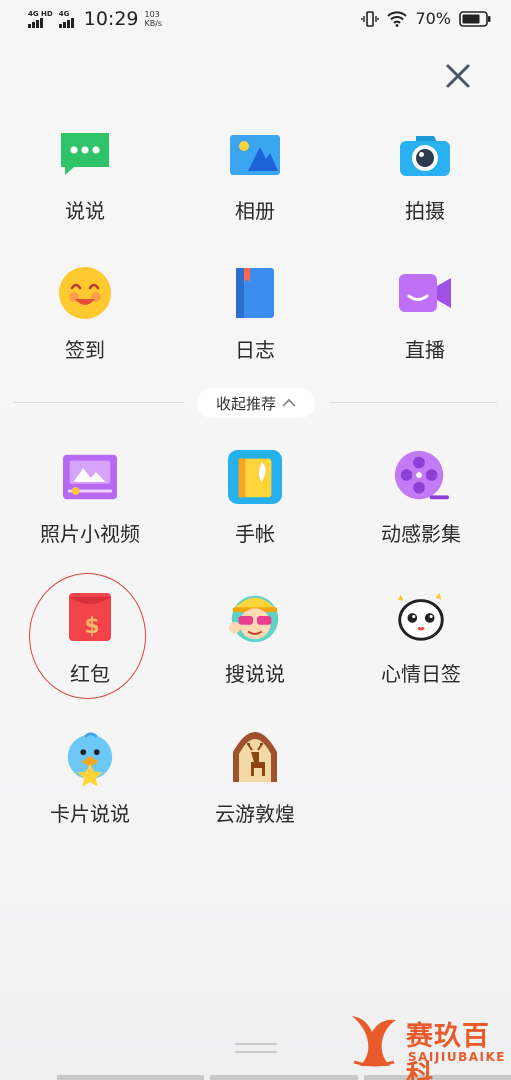 Image resolution: width=511 pixels, height=1080 pixels. Describe the element at coordinates (255, 534) in the screenshot. I see `item-label: 手帐` at that location.